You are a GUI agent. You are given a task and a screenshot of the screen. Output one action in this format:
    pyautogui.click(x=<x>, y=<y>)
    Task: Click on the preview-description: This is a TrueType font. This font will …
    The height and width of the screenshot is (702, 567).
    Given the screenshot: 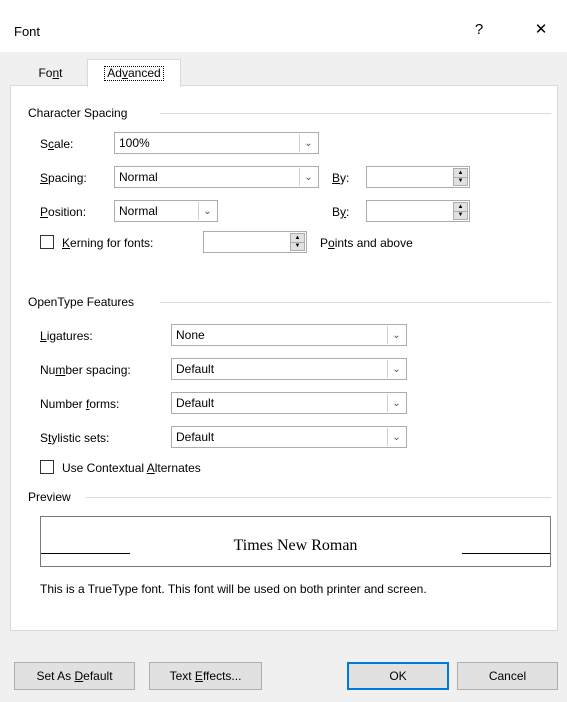 What is the action you would take?
    pyautogui.click(x=233, y=589)
    